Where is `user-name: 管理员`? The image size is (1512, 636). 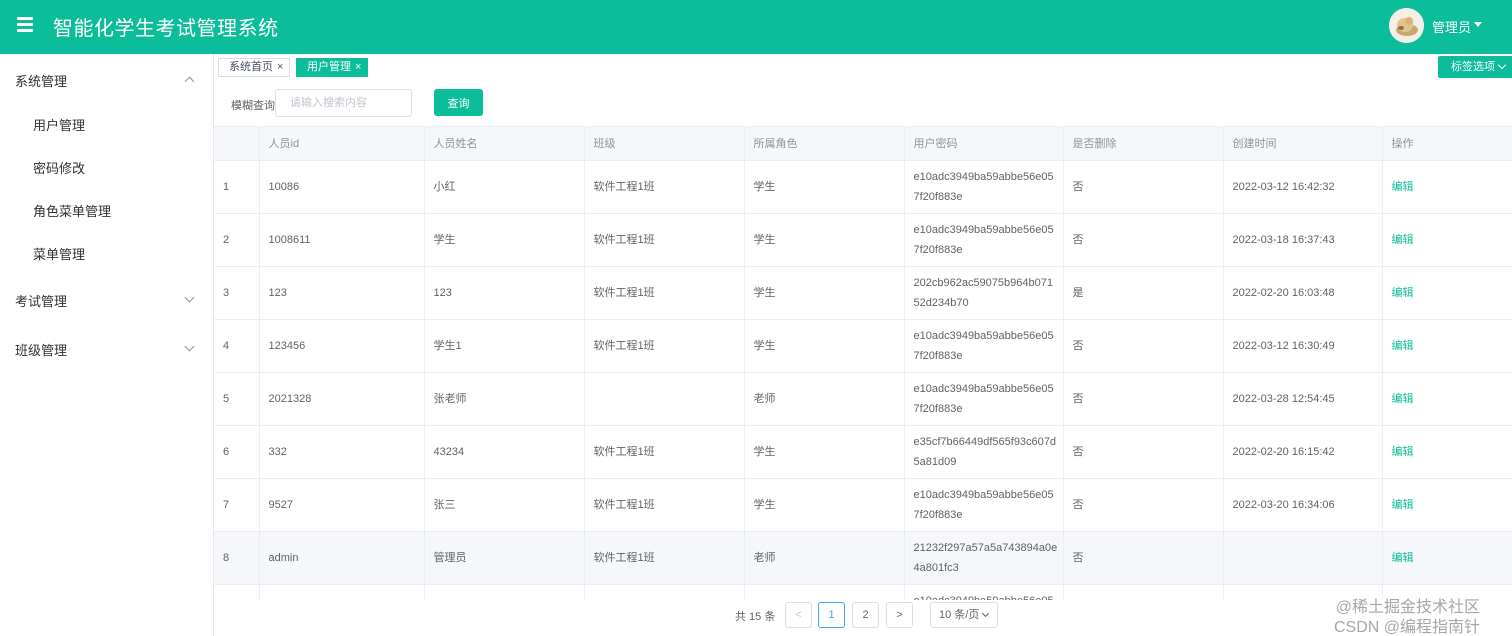
user-name: 管理员 is located at coordinates (1451, 26).